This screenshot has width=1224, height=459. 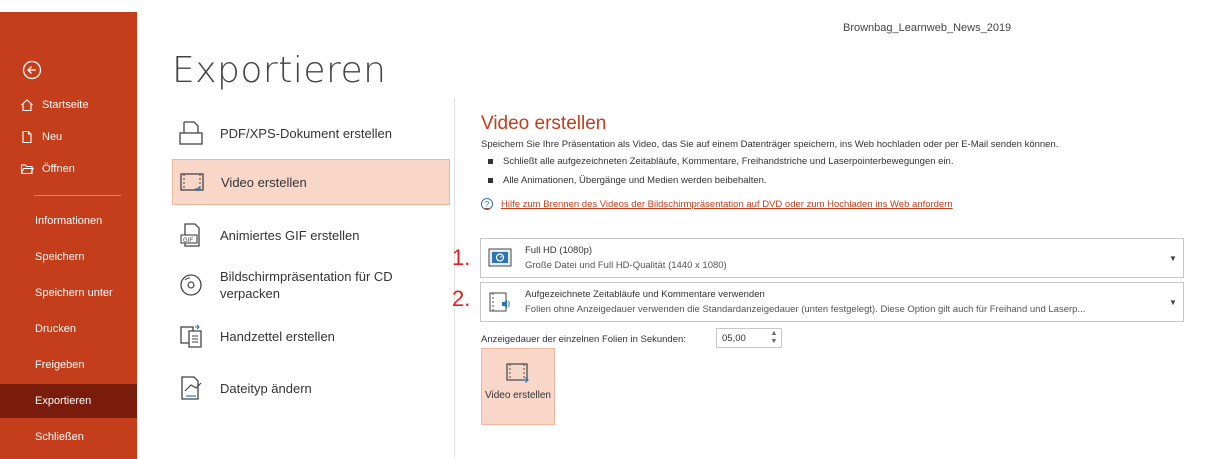 What do you see at coordinates (518, 386) in the screenshot?
I see `create-video-button: Video erstellen` at bounding box center [518, 386].